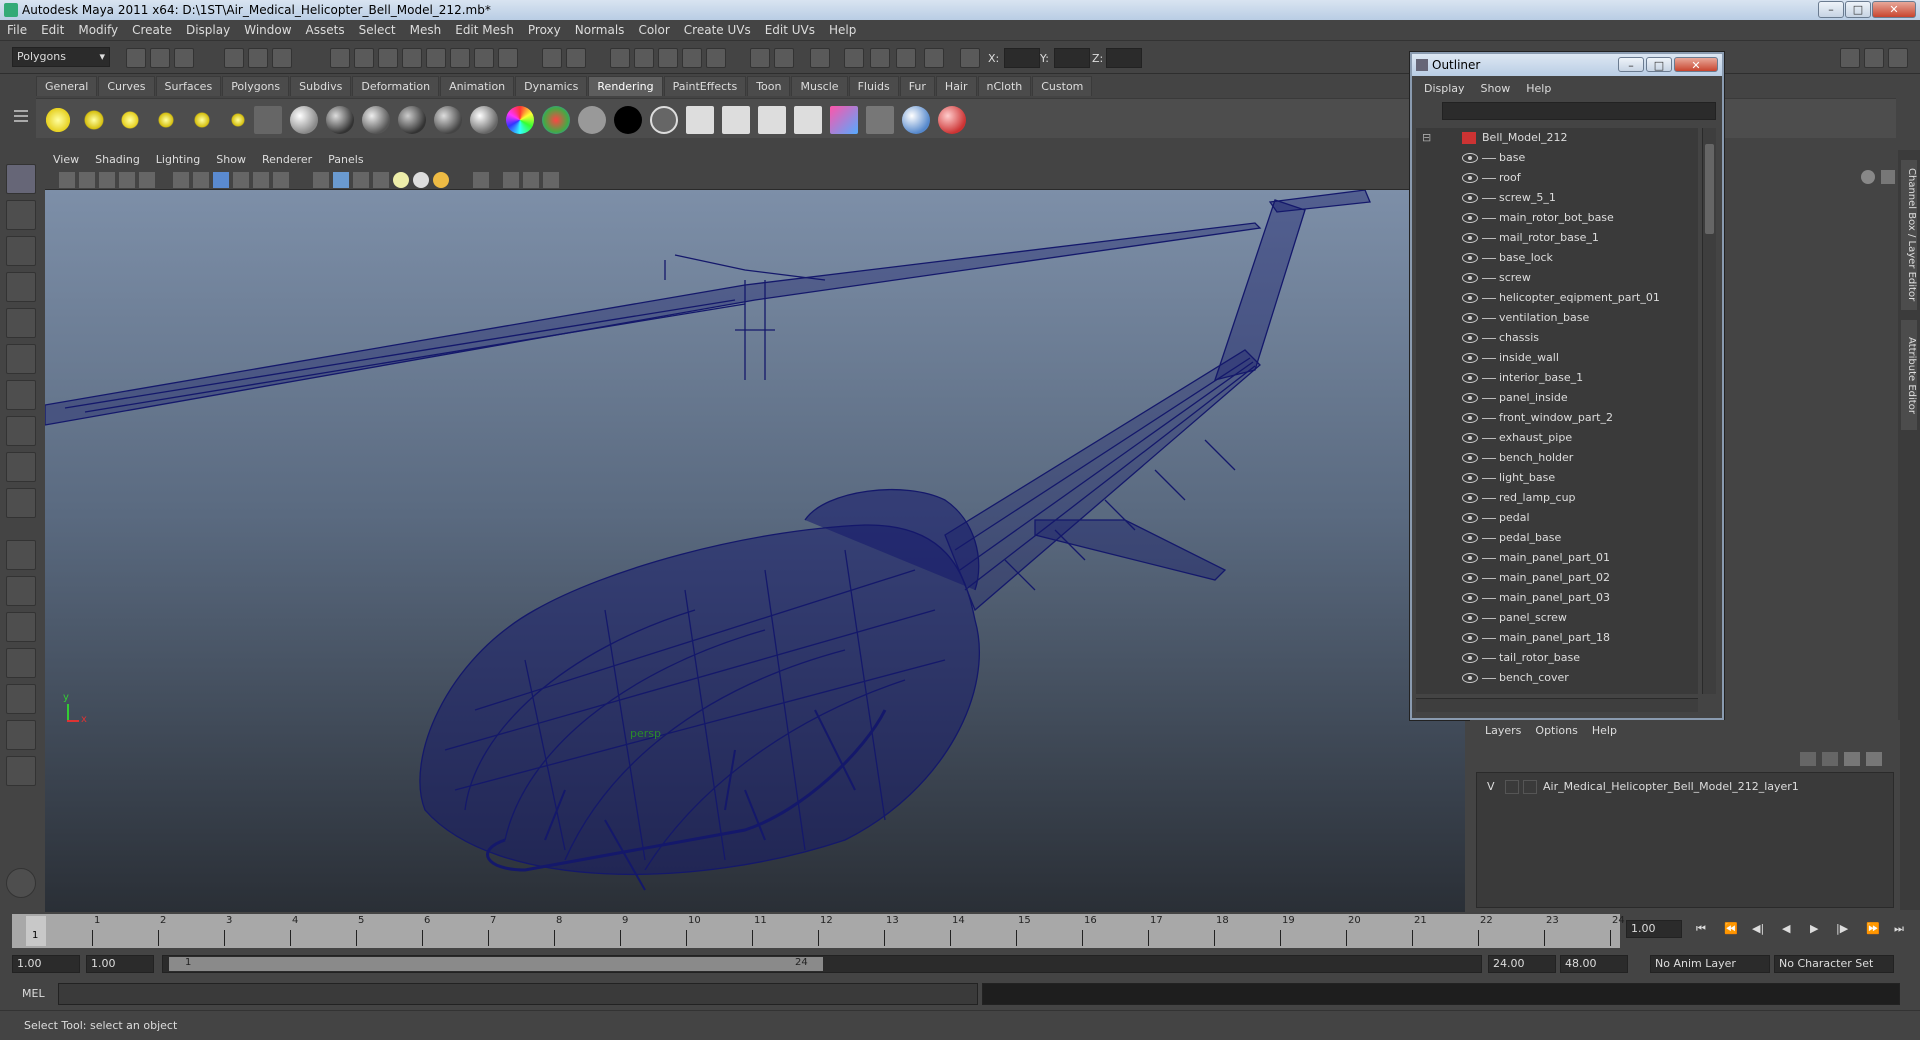  What do you see at coordinates (396, 86) in the screenshot?
I see `shelf-tab-deformation: Deformation` at bounding box center [396, 86].